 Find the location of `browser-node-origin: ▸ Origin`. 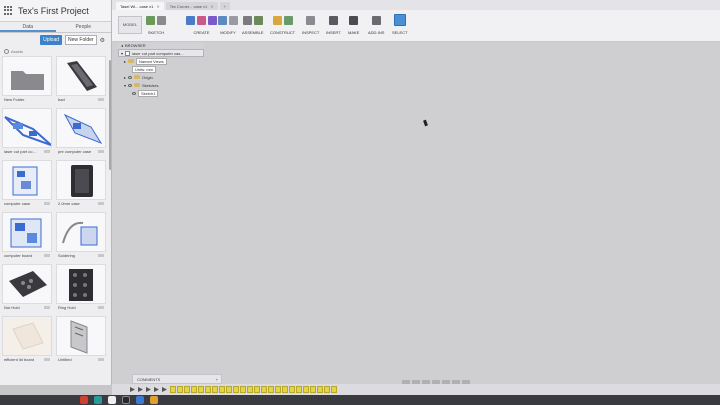

browser-node-origin: ▸ Origin is located at coordinates (161, 77).